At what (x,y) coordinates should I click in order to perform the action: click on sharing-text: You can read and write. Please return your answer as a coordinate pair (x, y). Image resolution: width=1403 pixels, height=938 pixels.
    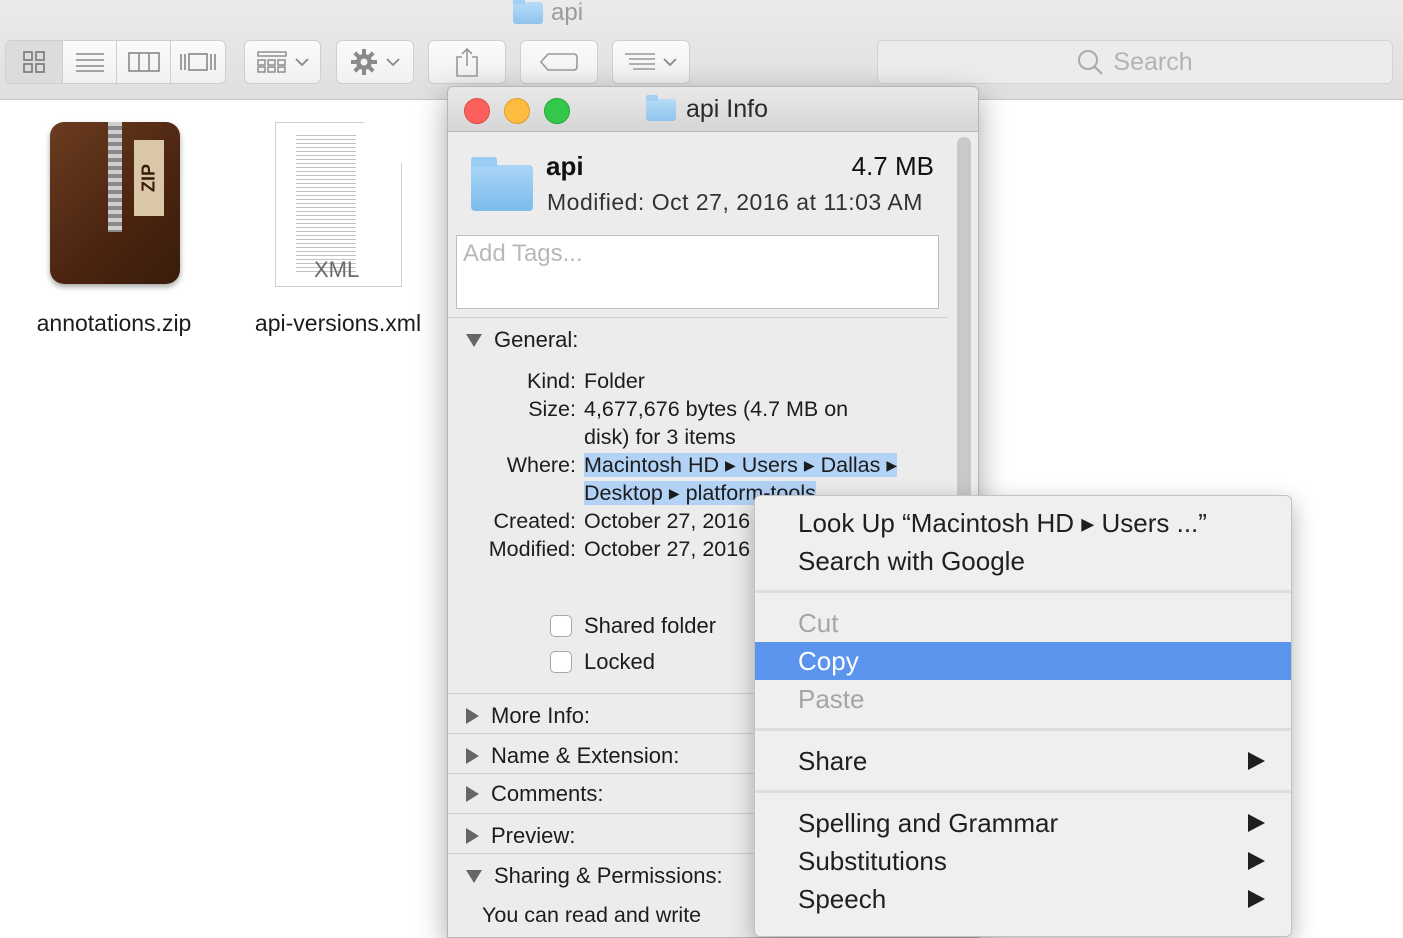
    Looking at the image, I should click on (592, 915).